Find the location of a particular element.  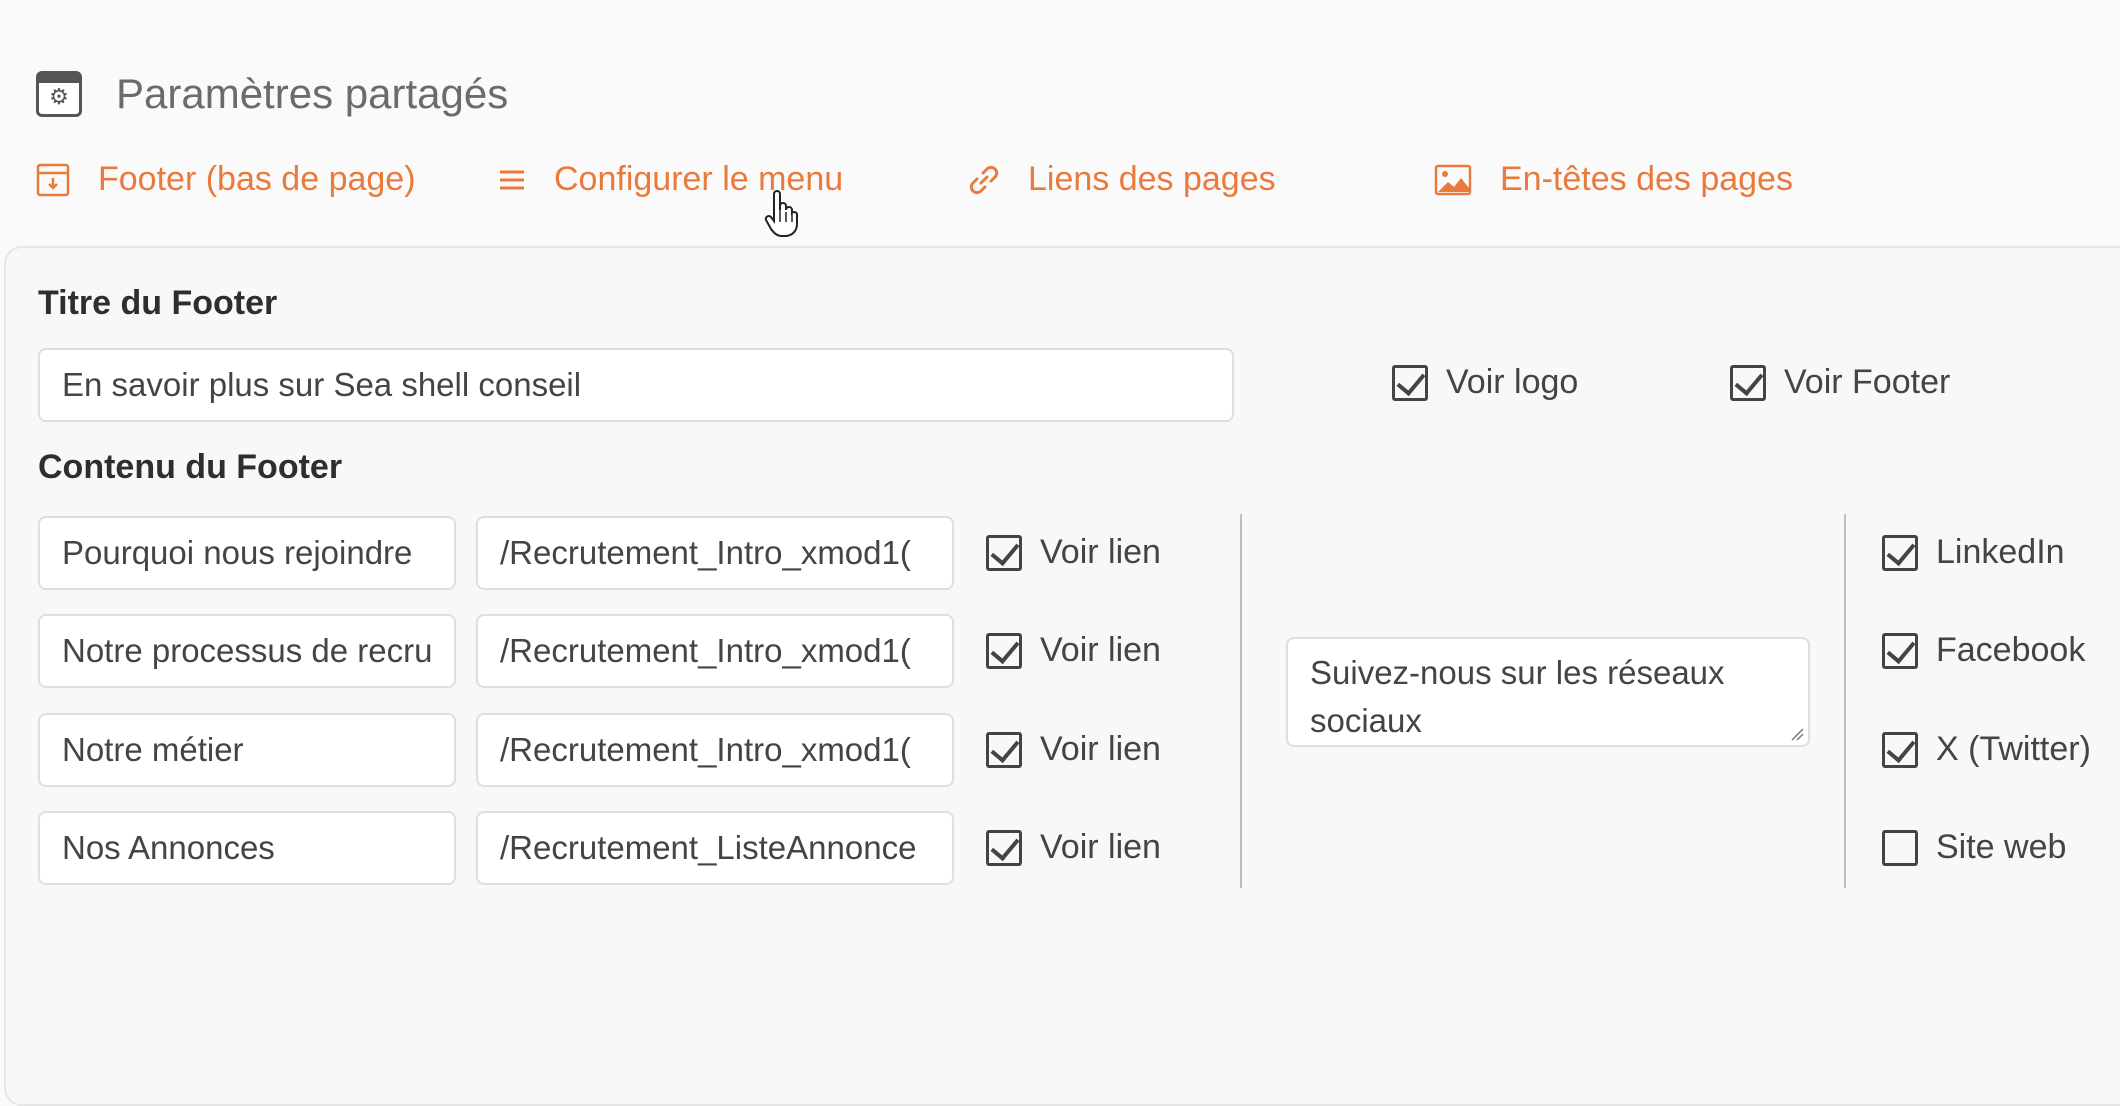

tab-headers-label: En-têtes des pages is located at coordinates (1646, 179).